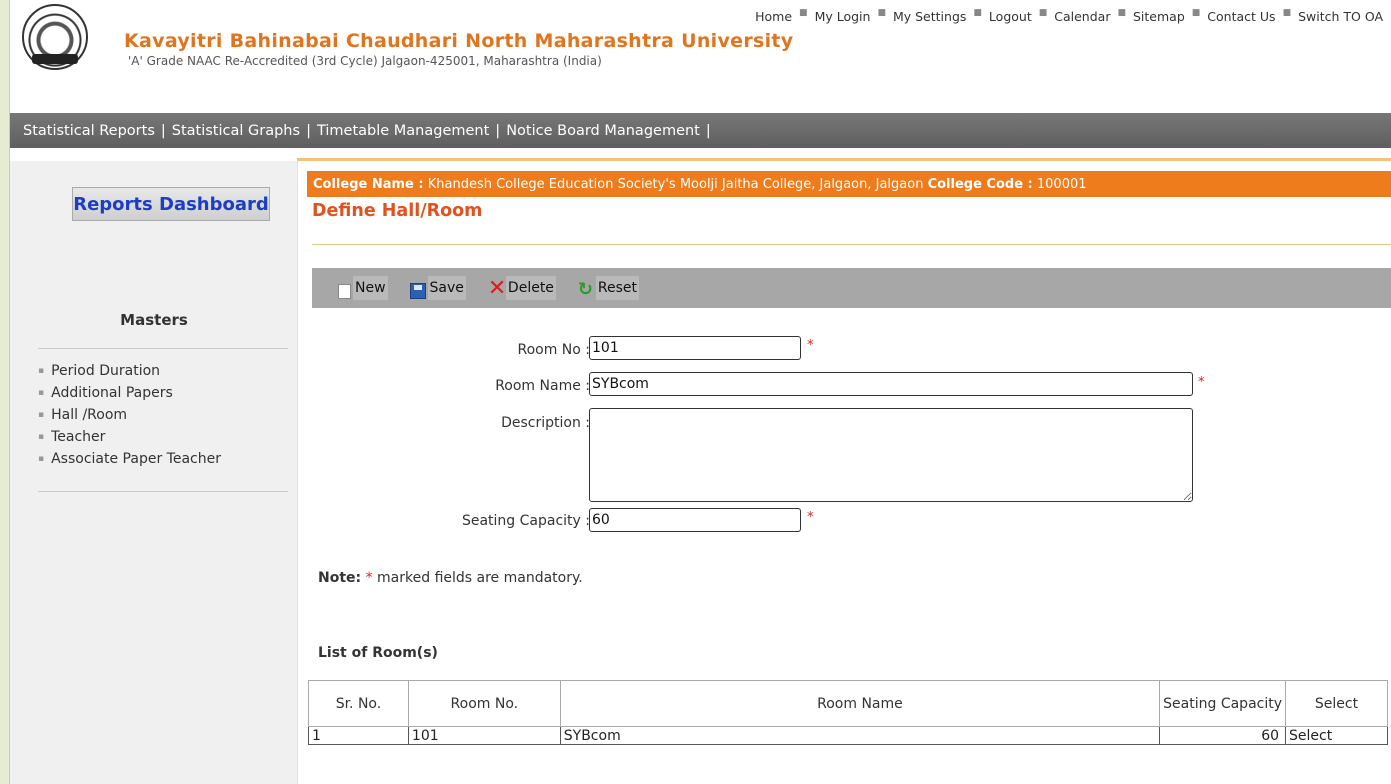 This screenshot has width=1391, height=784. What do you see at coordinates (1159, 16) in the screenshot?
I see `top-link-sitemap: Sitemap` at bounding box center [1159, 16].